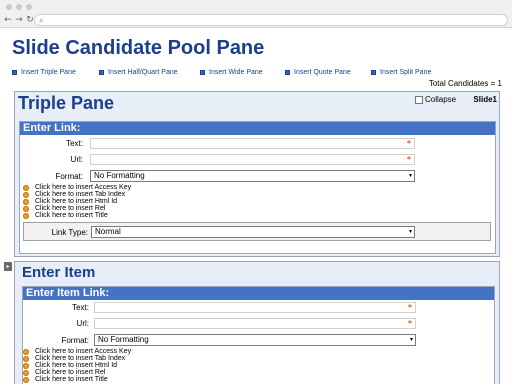  I want to click on address-bar: ⌕, so click(271, 20).